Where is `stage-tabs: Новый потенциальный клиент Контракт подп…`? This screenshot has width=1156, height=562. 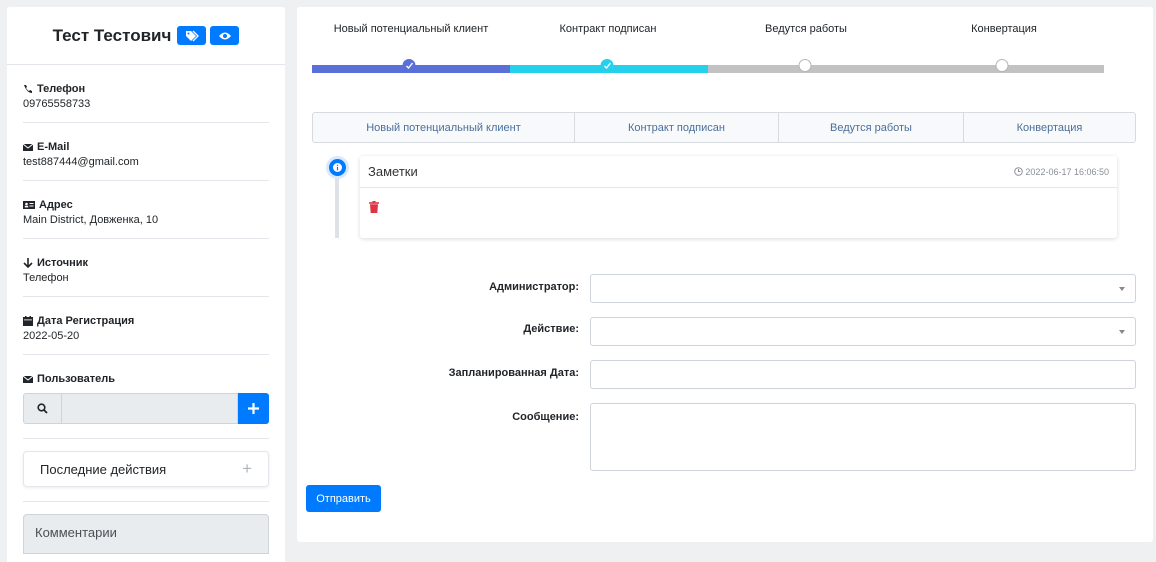
stage-tabs: Новый потенциальный клиент Контракт подп… is located at coordinates (724, 127).